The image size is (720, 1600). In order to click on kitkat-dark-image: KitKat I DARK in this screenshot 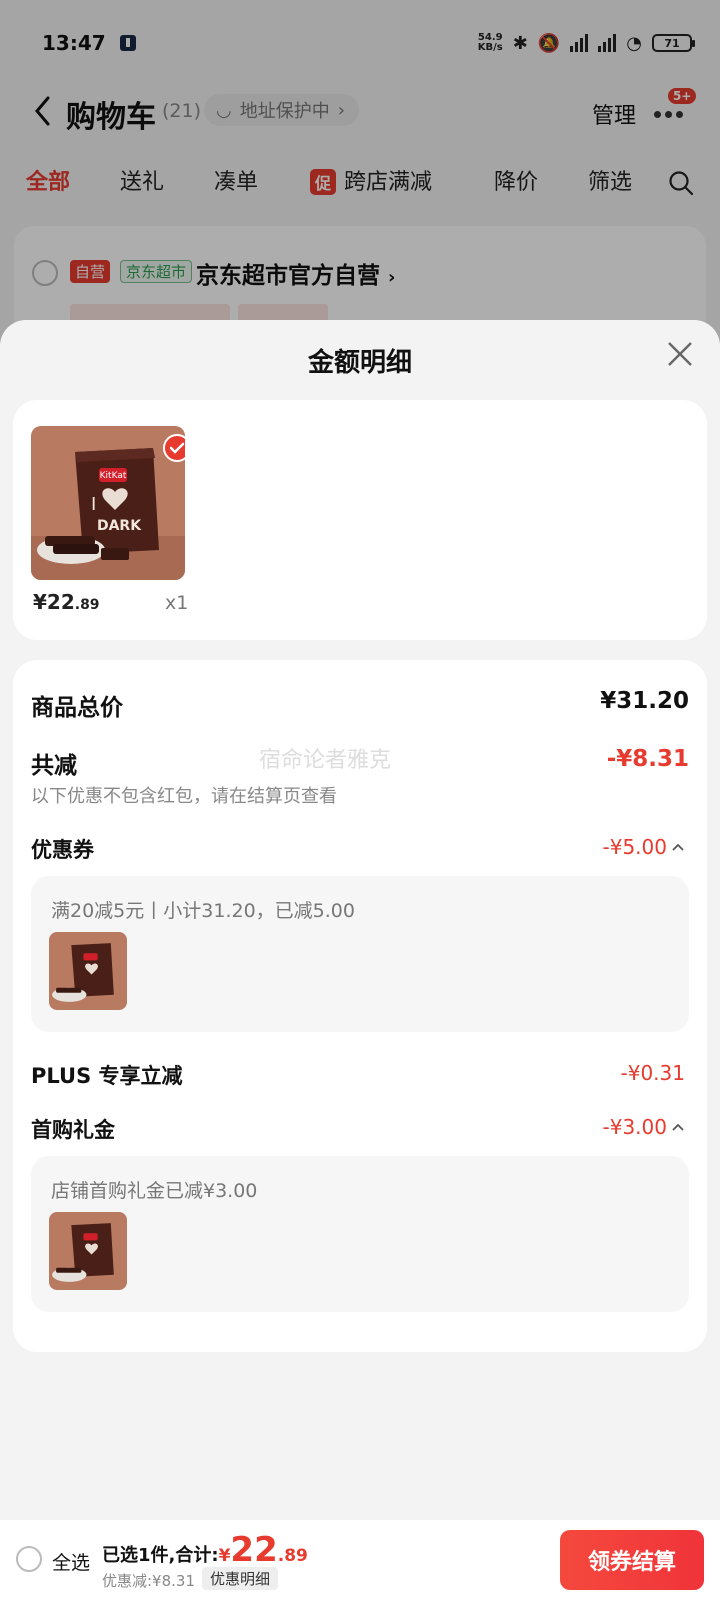, I will do `click(108, 503)`.